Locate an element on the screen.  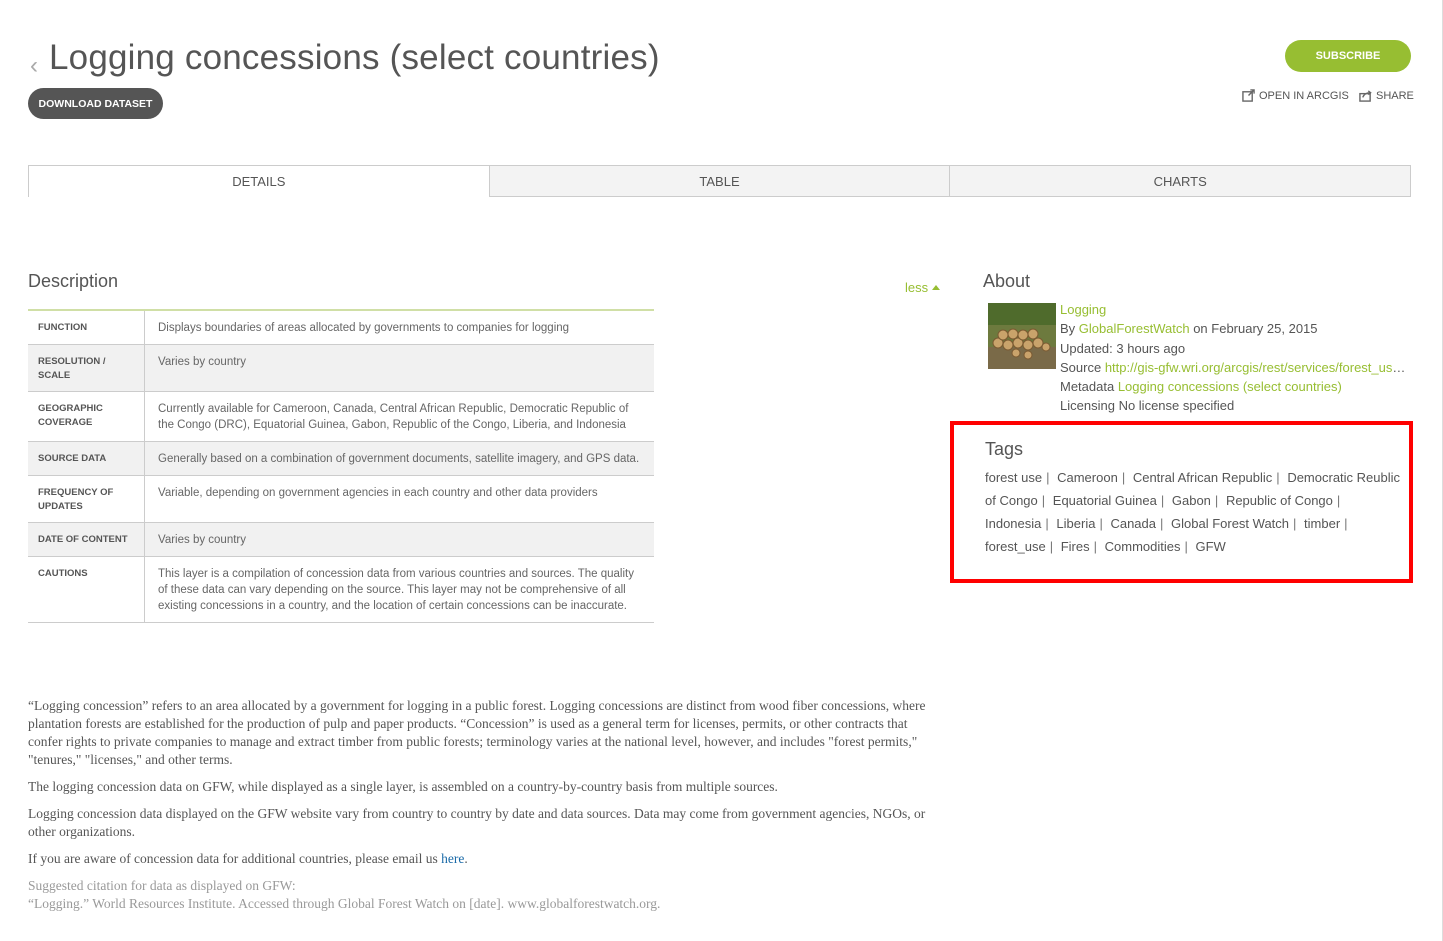
row-key: RESOLUTION / SCALE is located at coordinates (86, 368).